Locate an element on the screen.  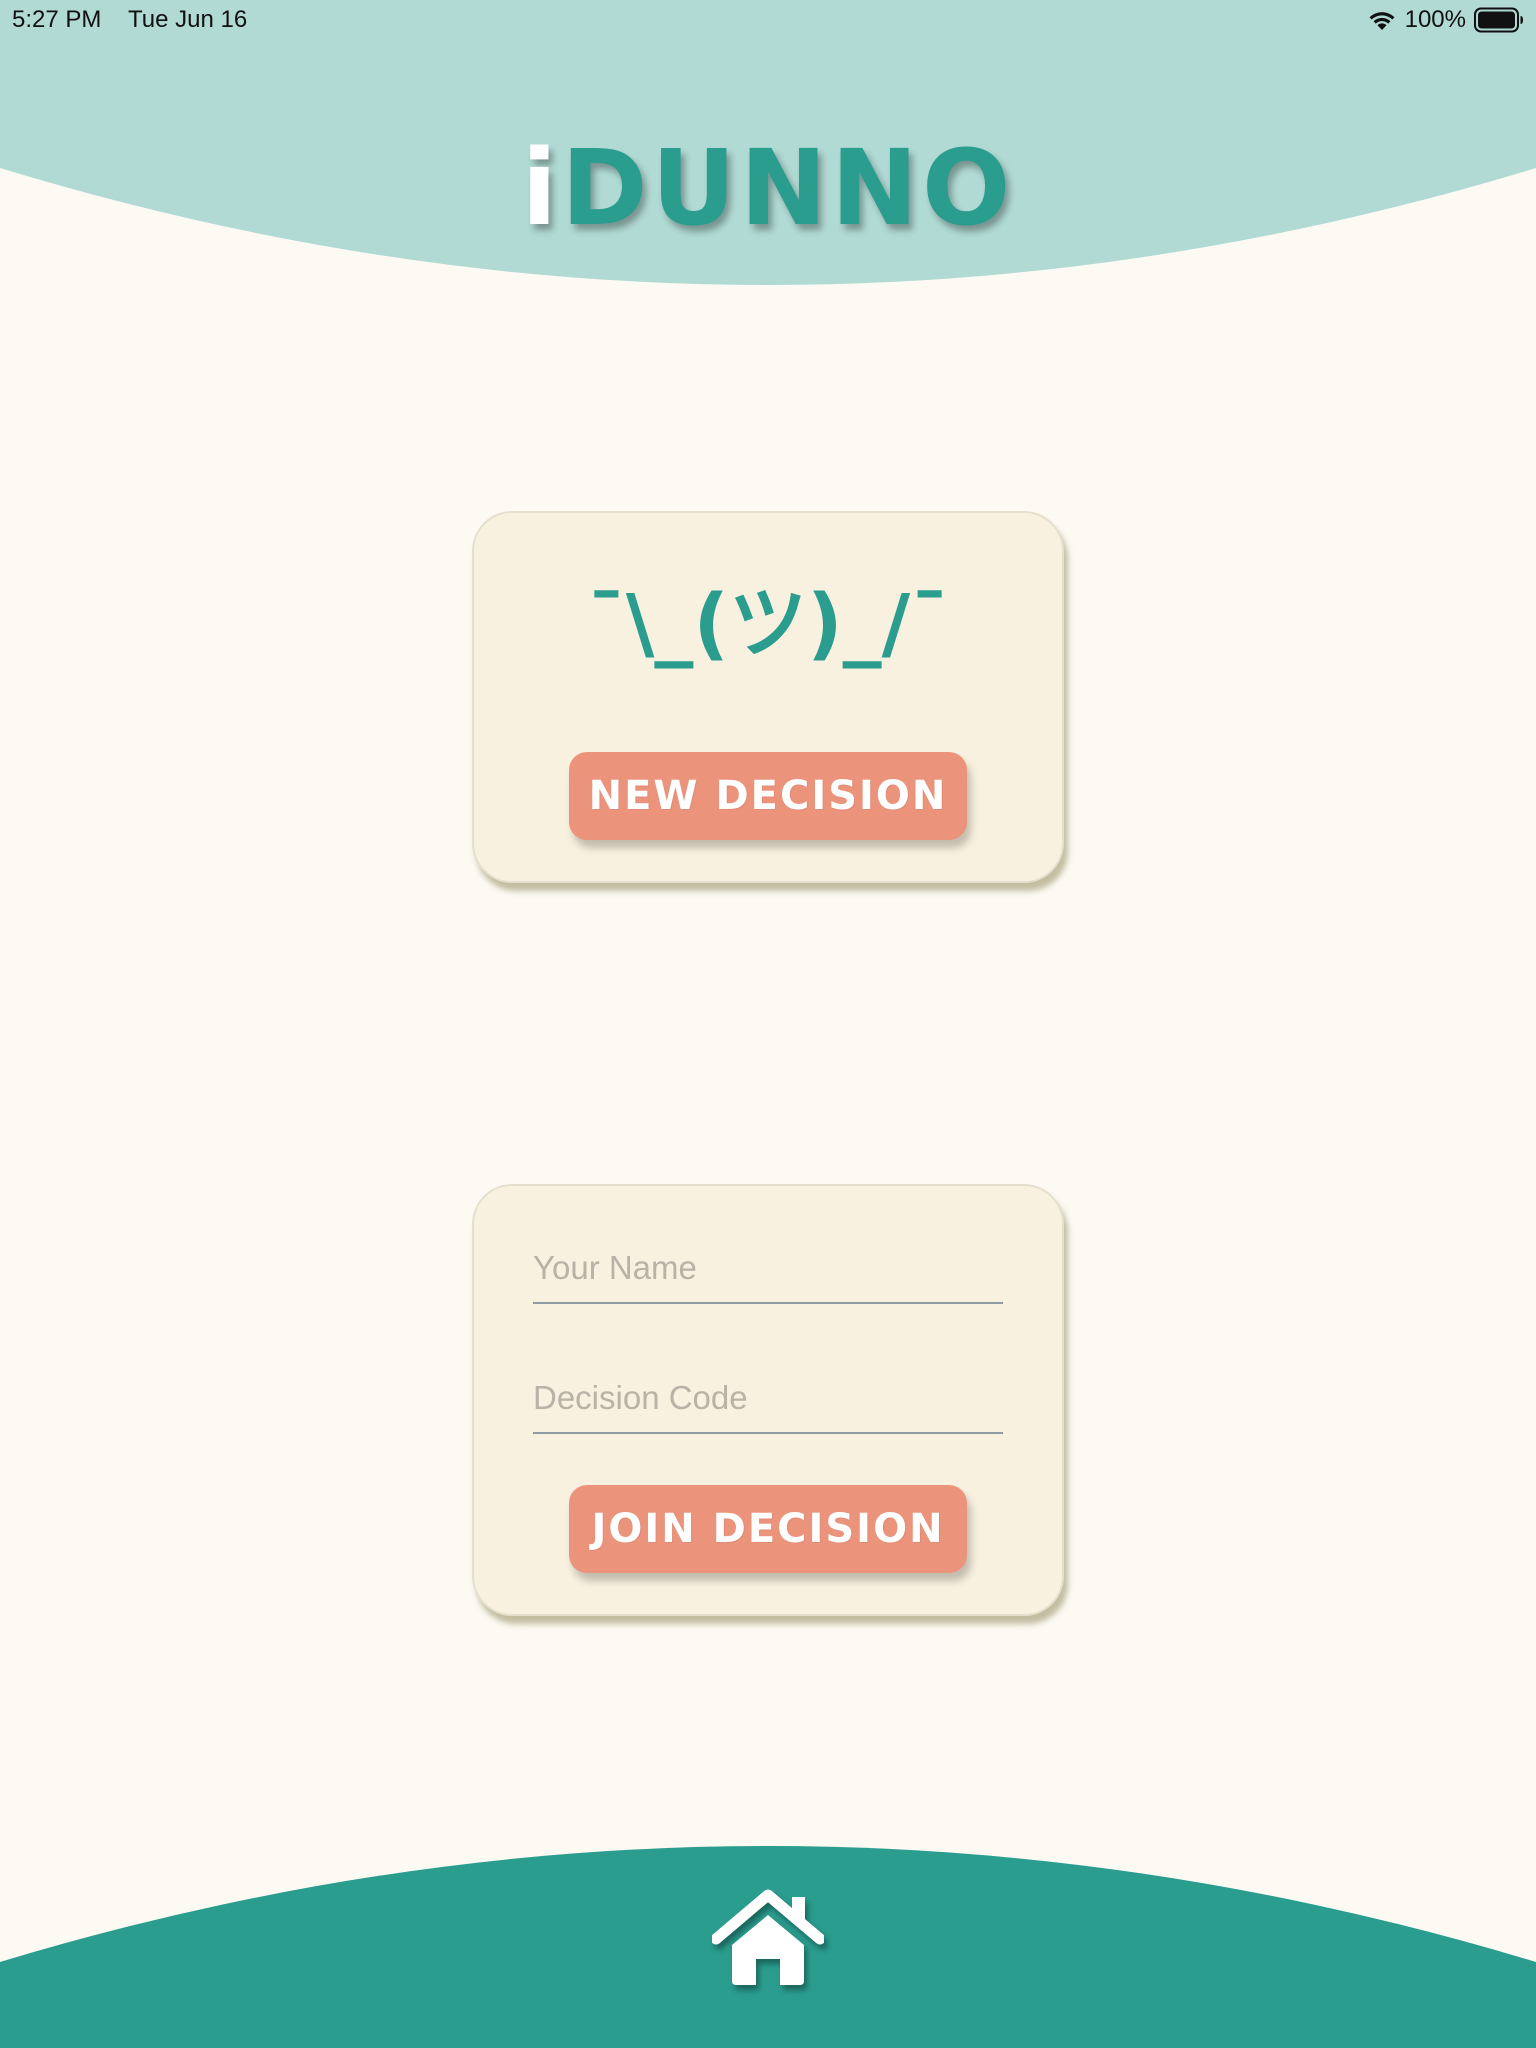
new-decision-card: ¯\_(ツ)_/¯ NEW DECISION is located at coordinates (768, 697).